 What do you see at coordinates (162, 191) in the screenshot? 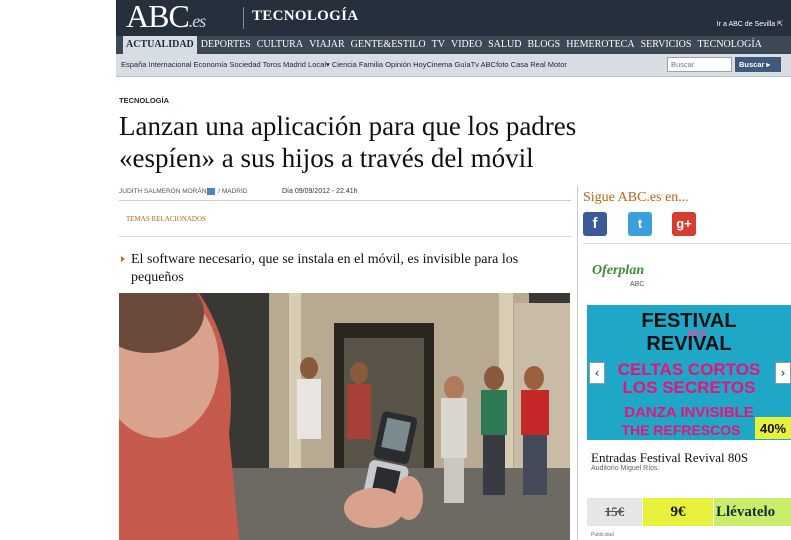
I see `author-name: JUDITH SALMERÓN MORÁN` at bounding box center [162, 191].